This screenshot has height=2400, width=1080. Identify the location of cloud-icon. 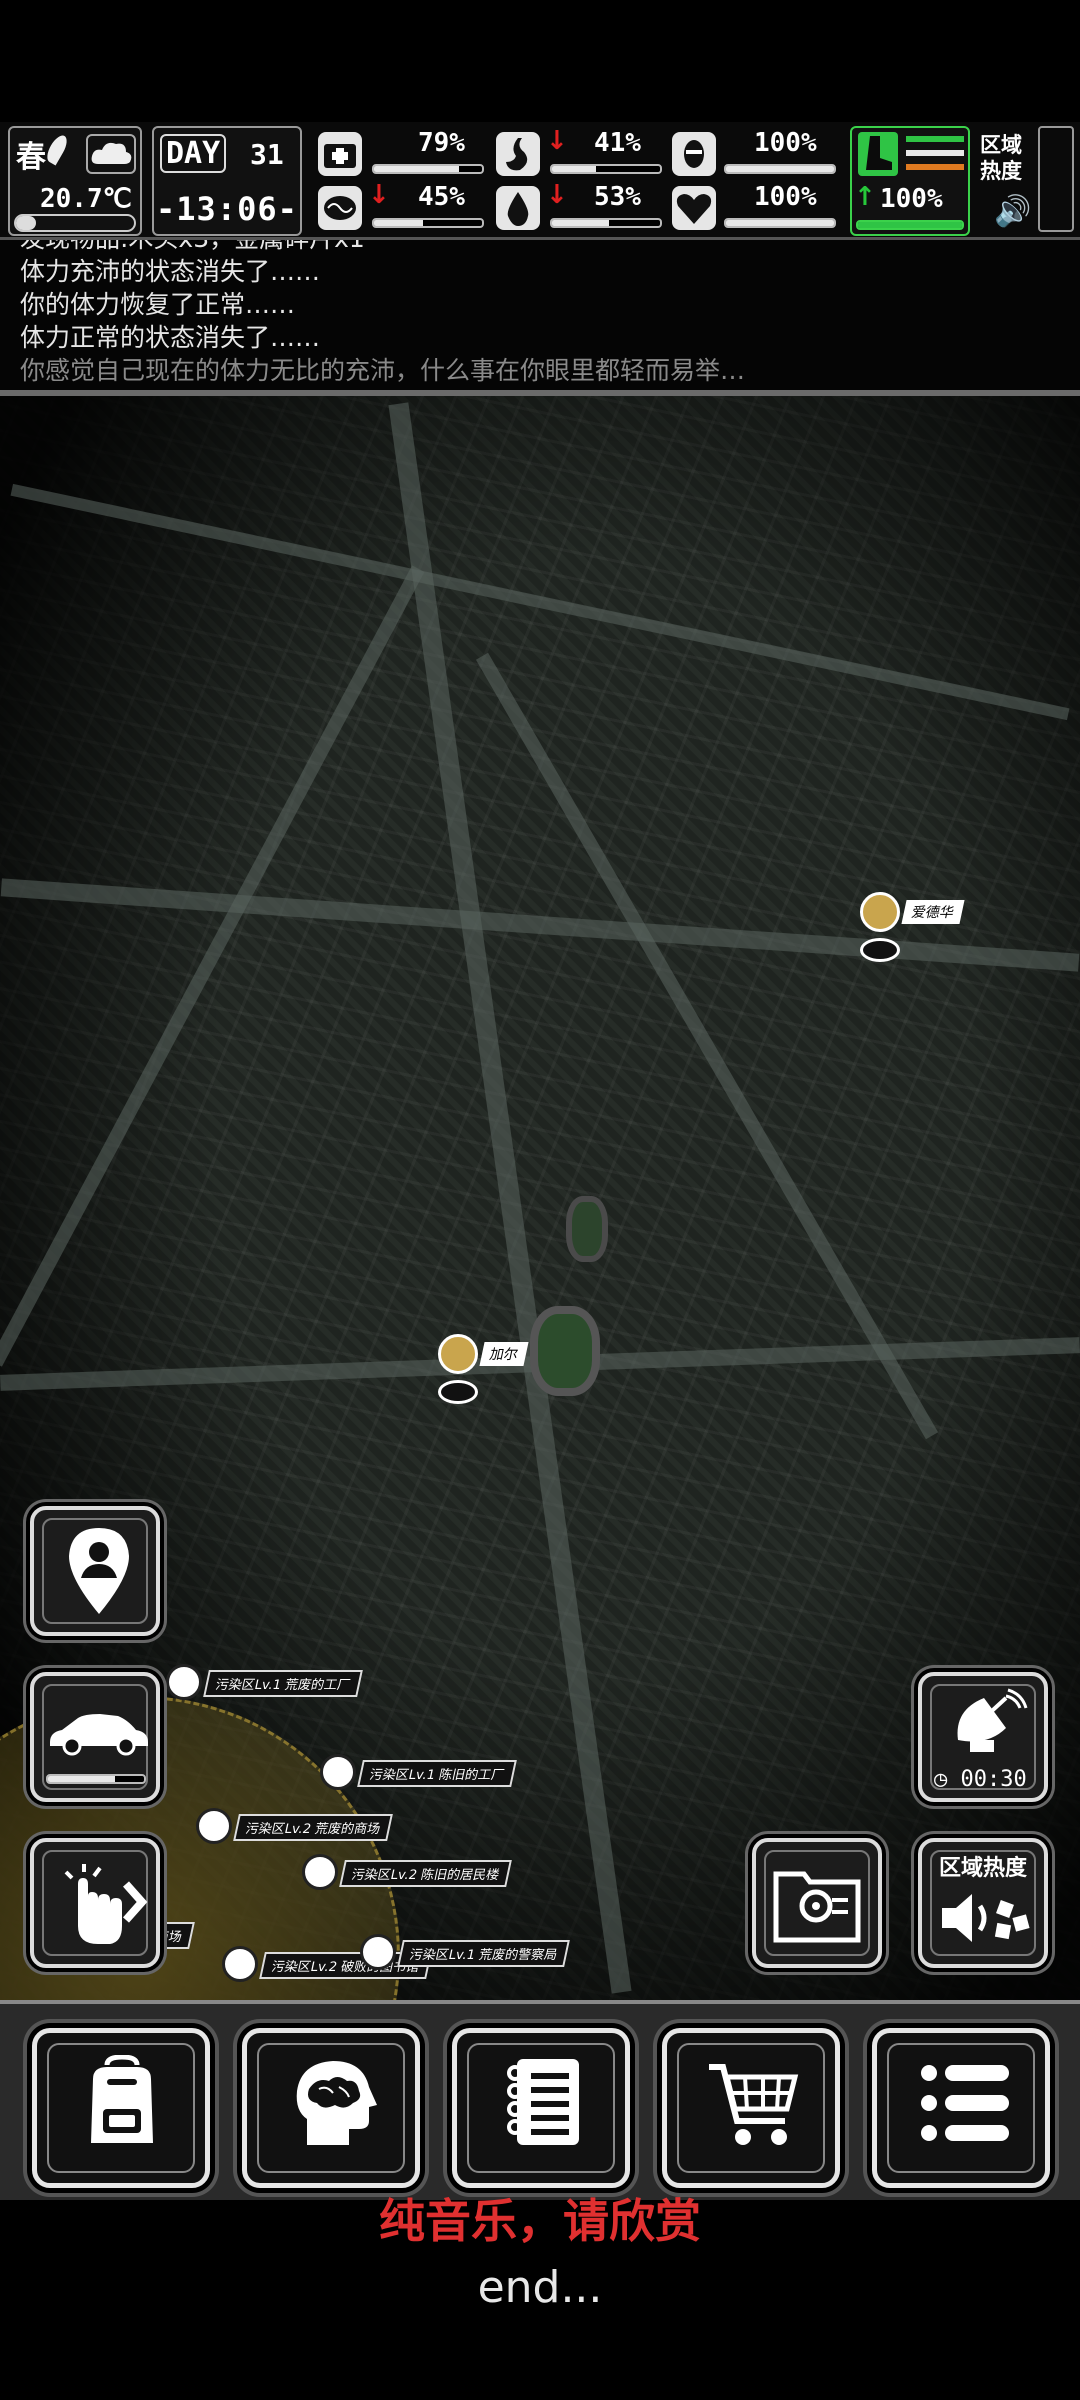
(111, 154).